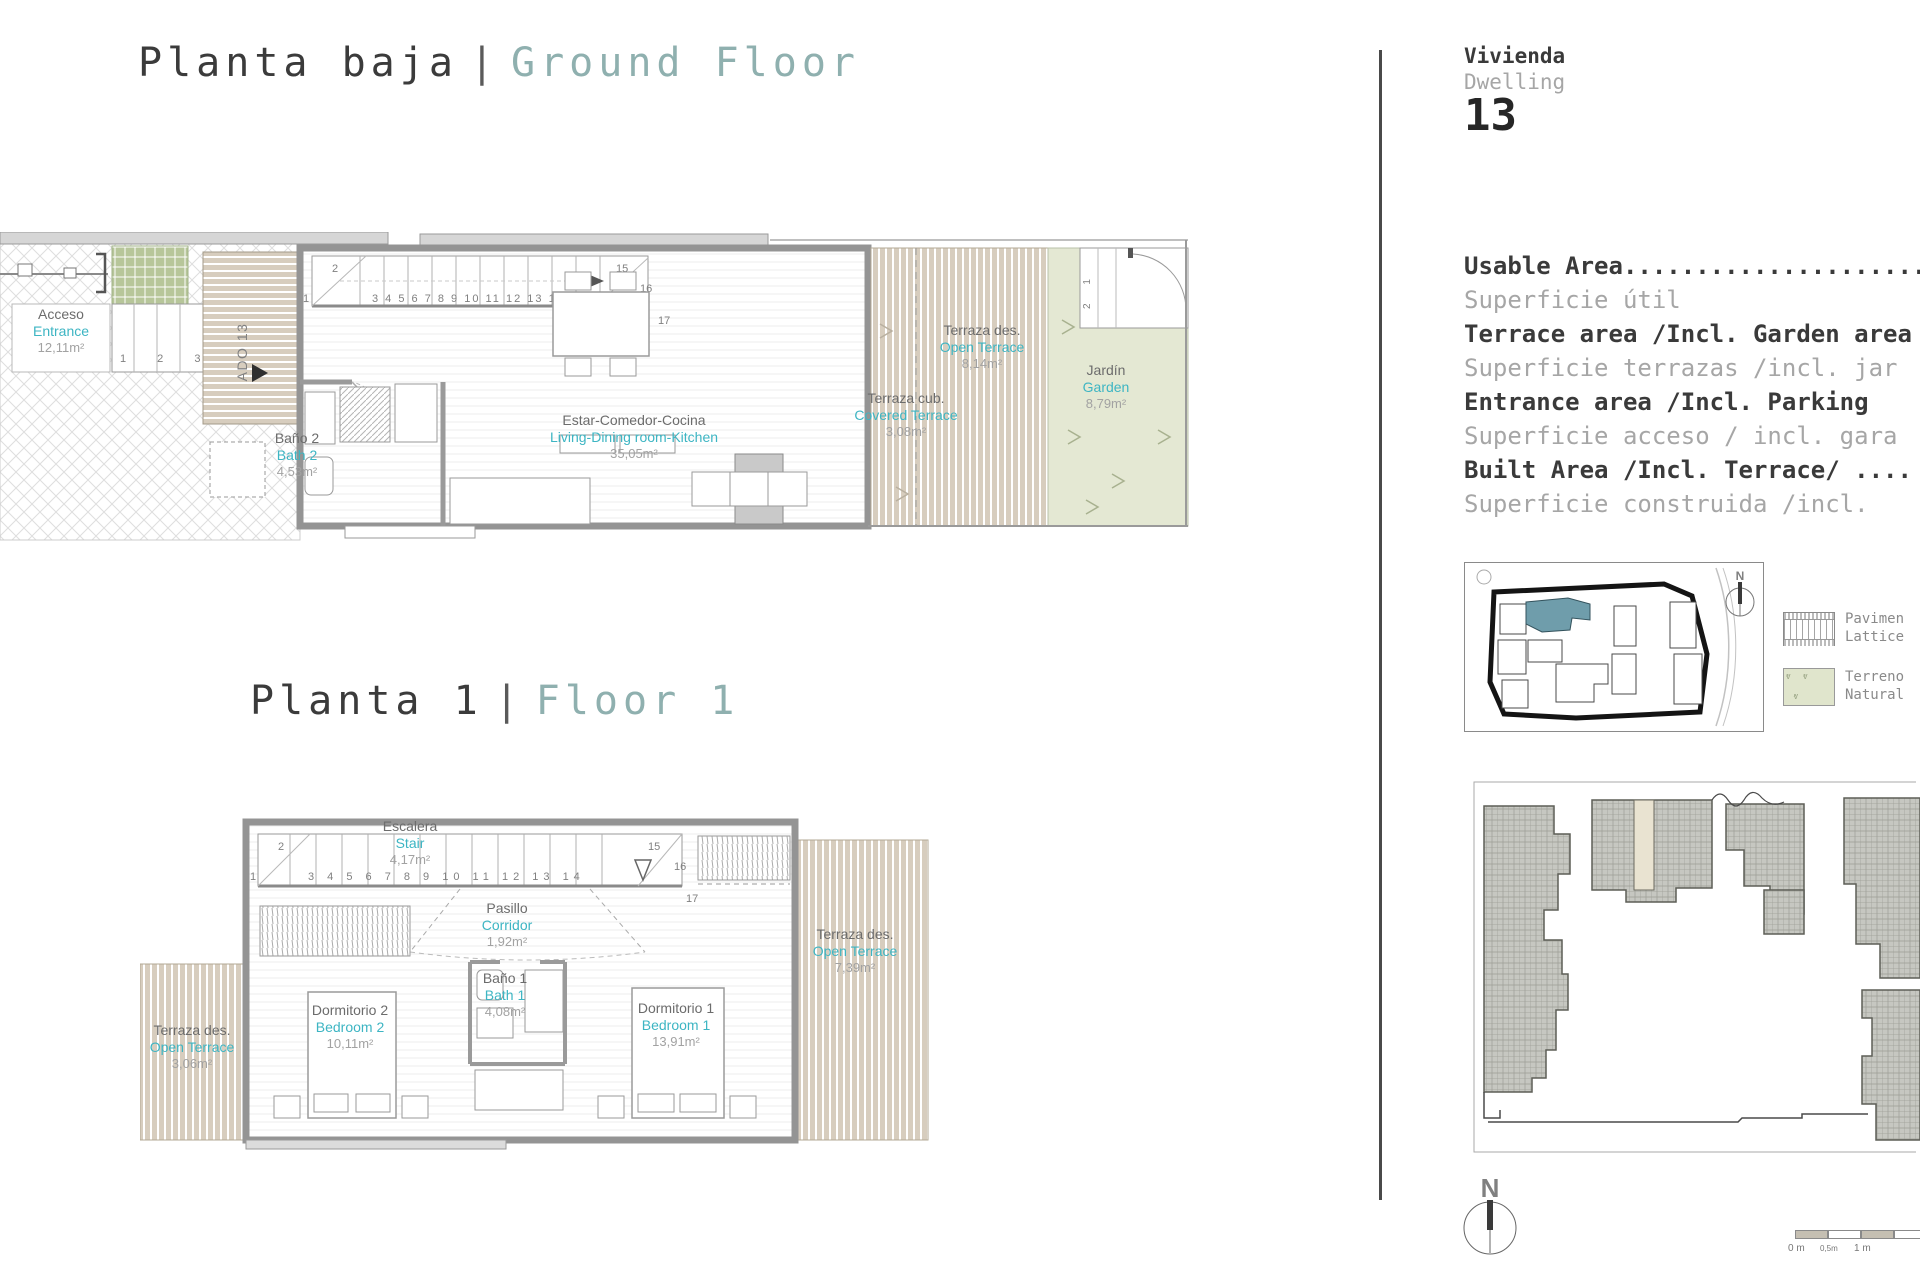 This screenshot has height=1280, width=1920. What do you see at coordinates (959, 387) in the screenshot?
I see `rear-terrace` at bounding box center [959, 387].